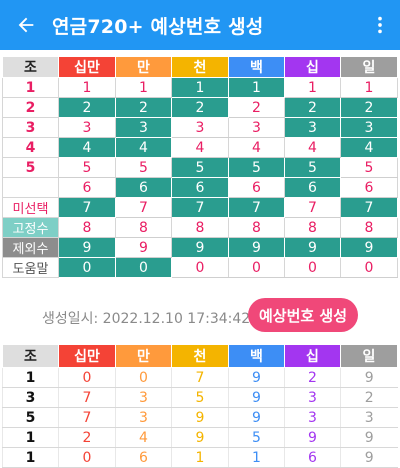 The image size is (400, 468). What do you see at coordinates (143, 457) in the screenshot?
I see `result-cell-4-2: 6` at bounding box center [143, 457].